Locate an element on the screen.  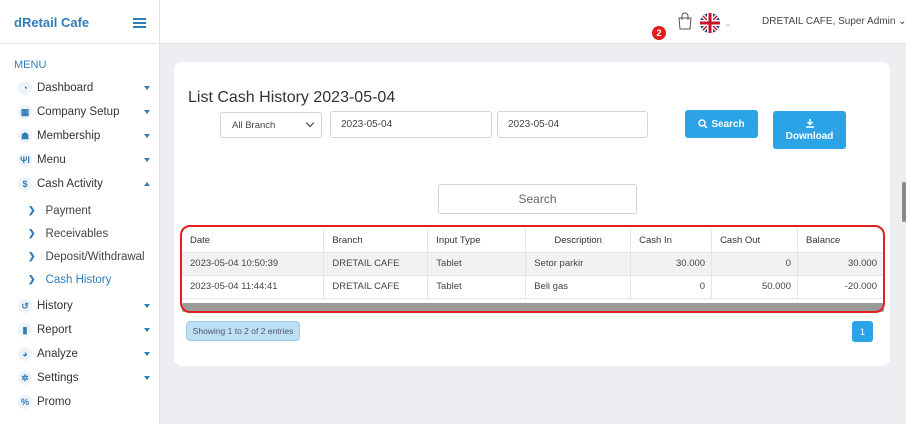
topbar: 2 ⌄ DRETAIL CAFE, Super Admin ⌄ is located at coordinates (533, 22).